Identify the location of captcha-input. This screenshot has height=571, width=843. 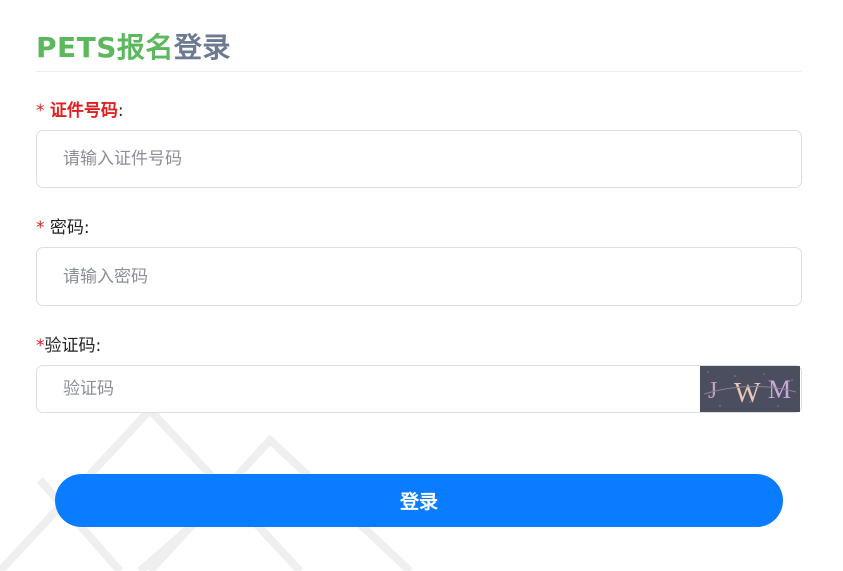
(419, 389).